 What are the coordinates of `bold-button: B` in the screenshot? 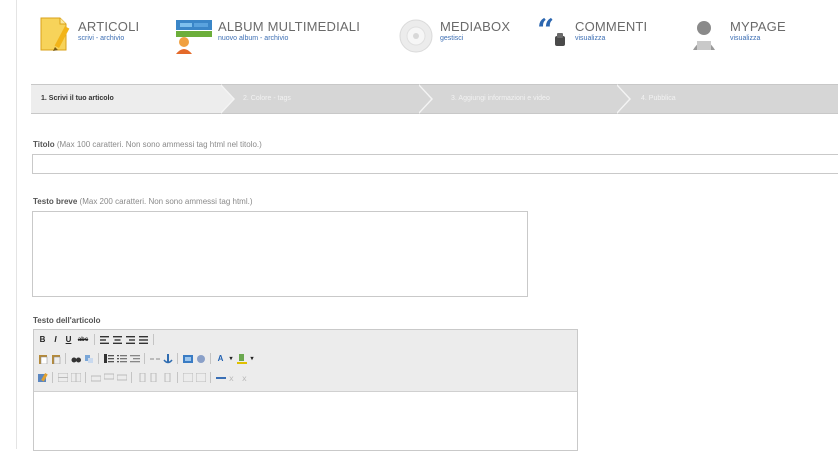 It's located at (42, 339).